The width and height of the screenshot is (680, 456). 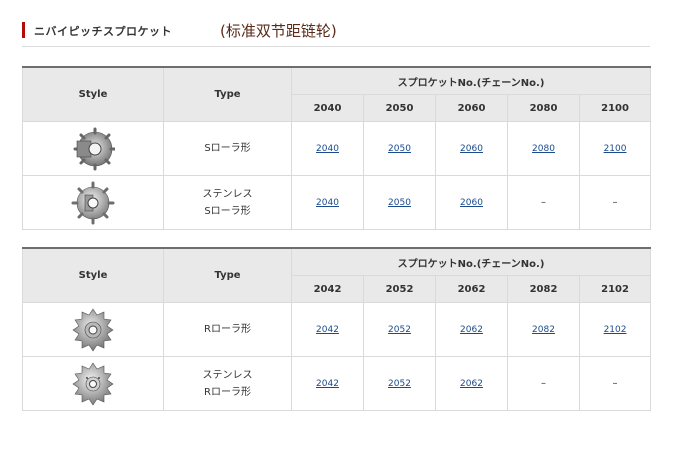 I want to click on chain-col-header: 2100, so click(x=615, y=108).